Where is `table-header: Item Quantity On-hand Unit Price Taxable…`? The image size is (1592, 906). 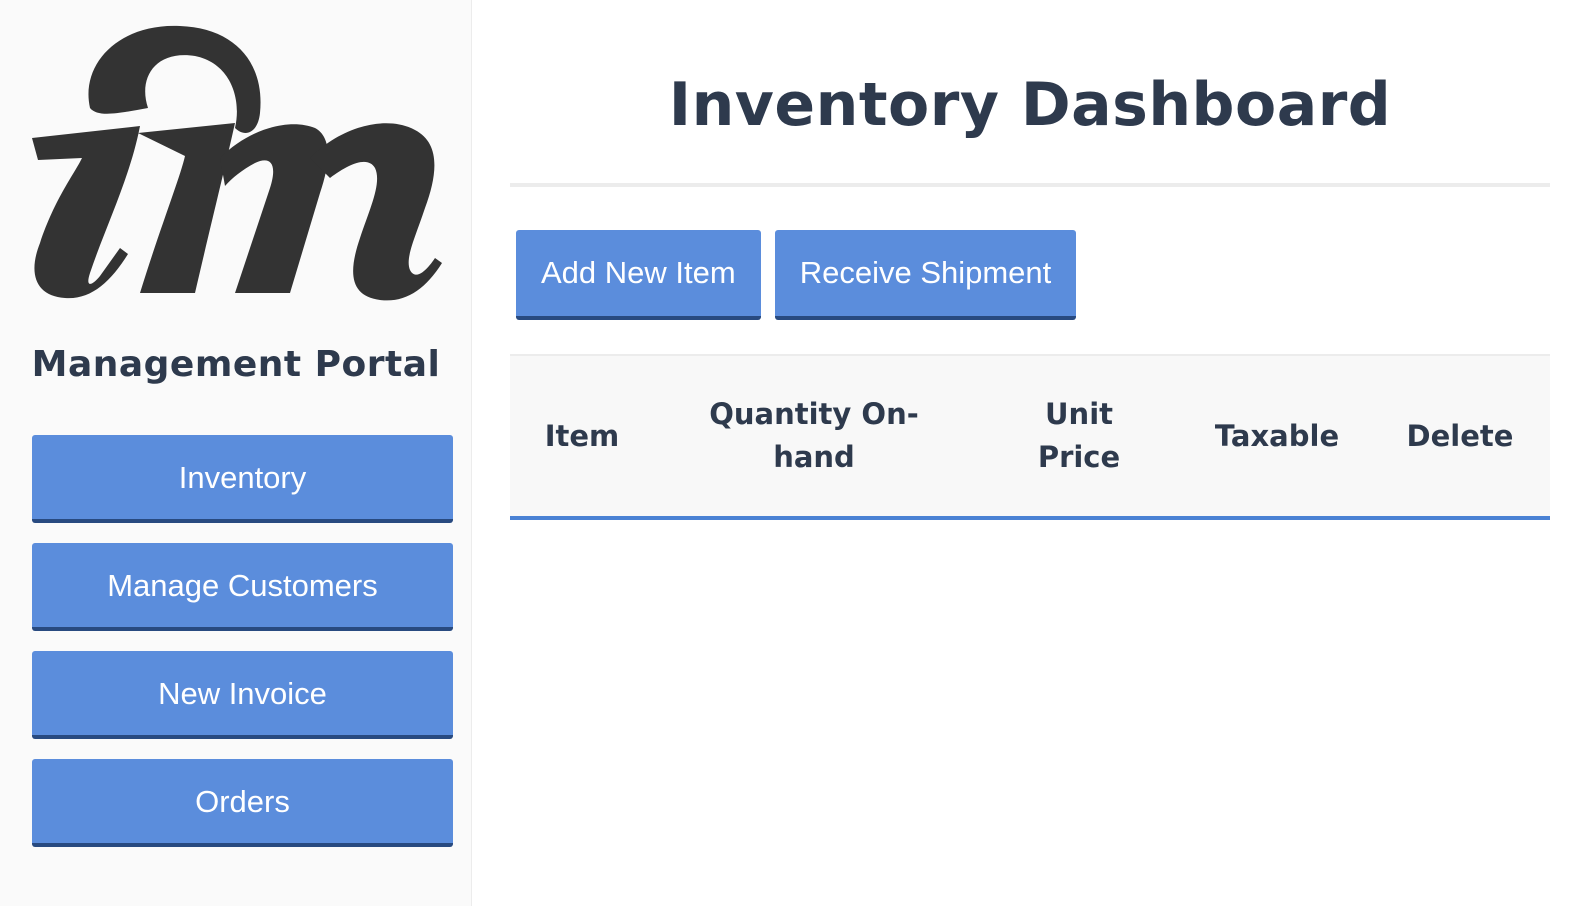 table-header: Item Quantity On-hand Unit Price Taxable… is located at coordinates (1030, 436).